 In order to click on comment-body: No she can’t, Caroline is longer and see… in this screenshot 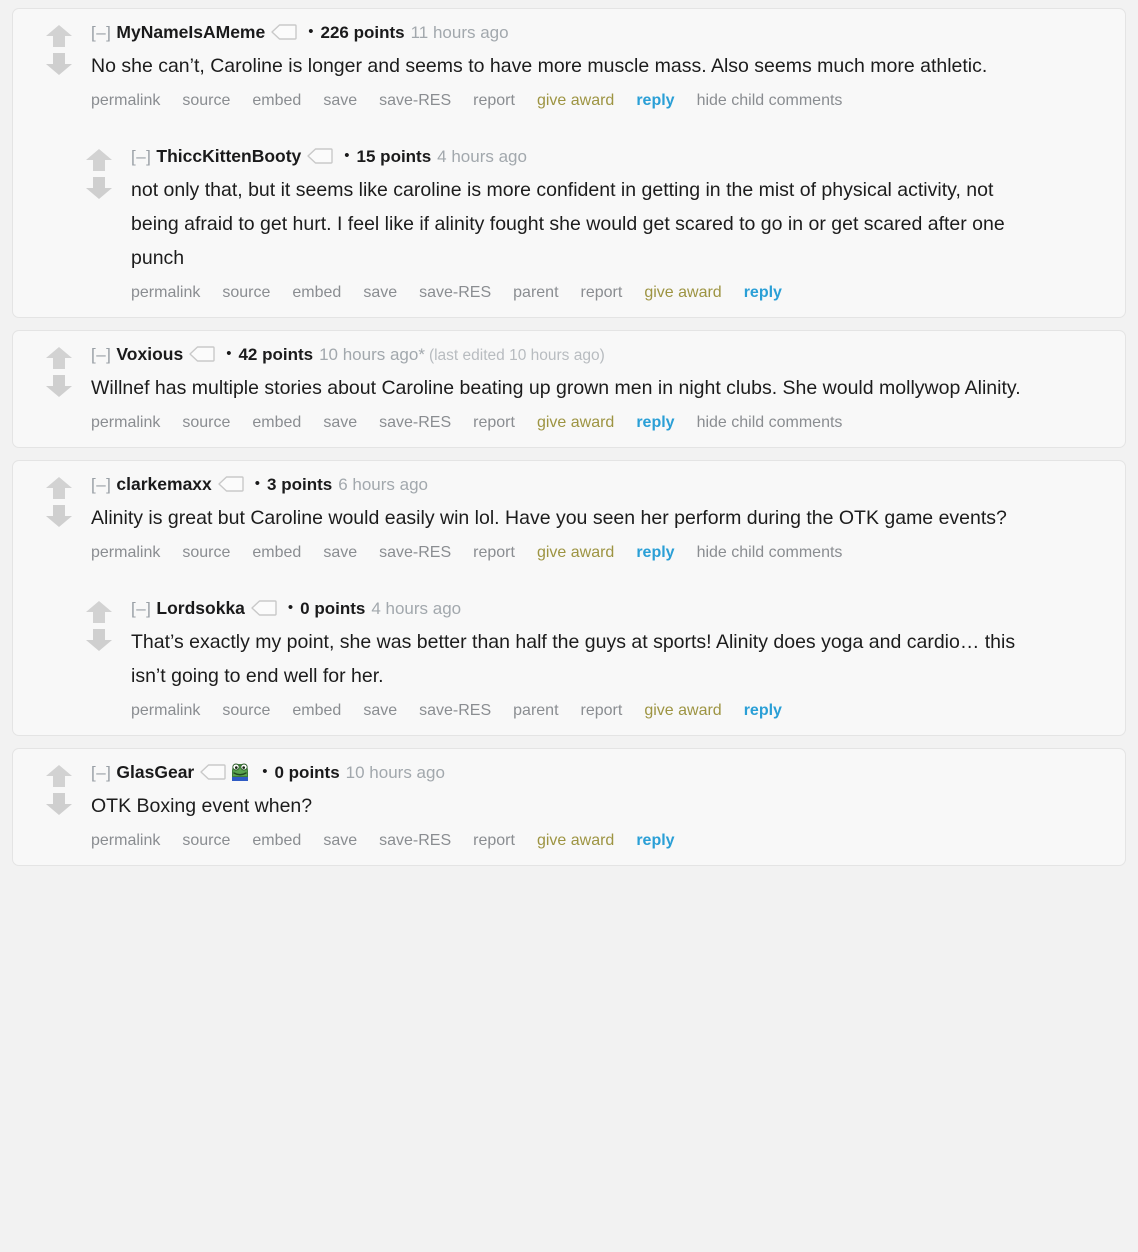, I will do `click(539, 66)`.